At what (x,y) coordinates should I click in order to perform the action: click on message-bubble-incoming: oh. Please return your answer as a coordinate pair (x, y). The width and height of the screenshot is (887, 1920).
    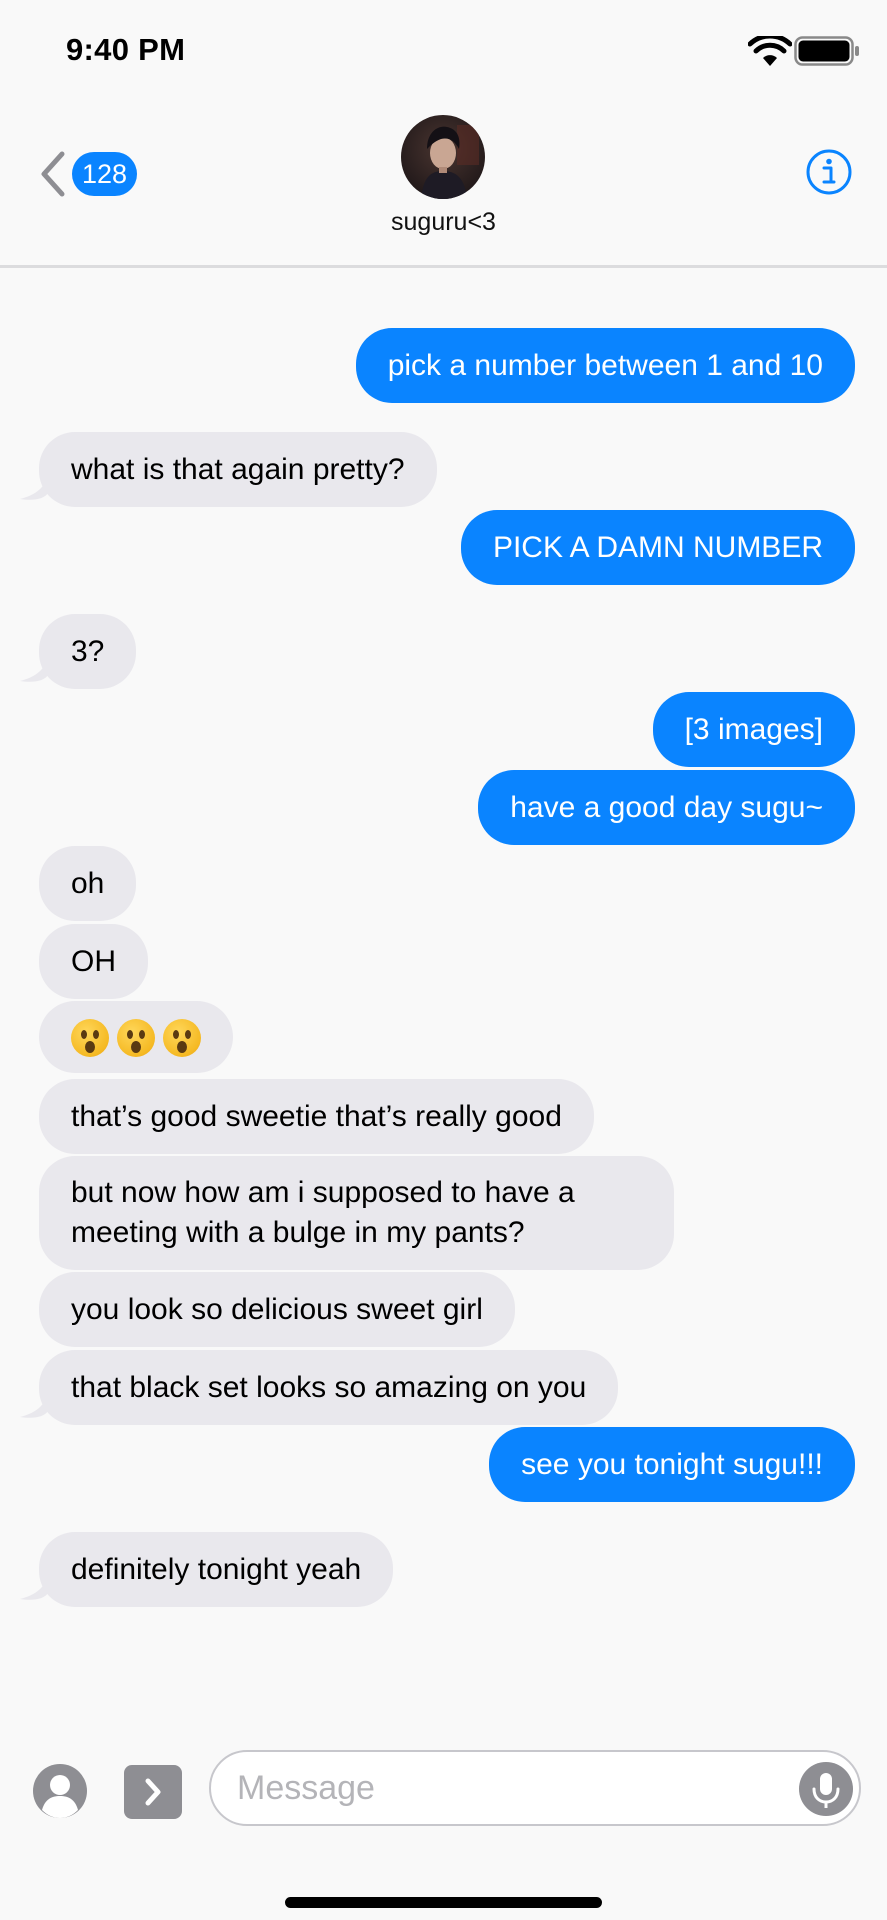
    Looking at the image, I should click on (88, 883).